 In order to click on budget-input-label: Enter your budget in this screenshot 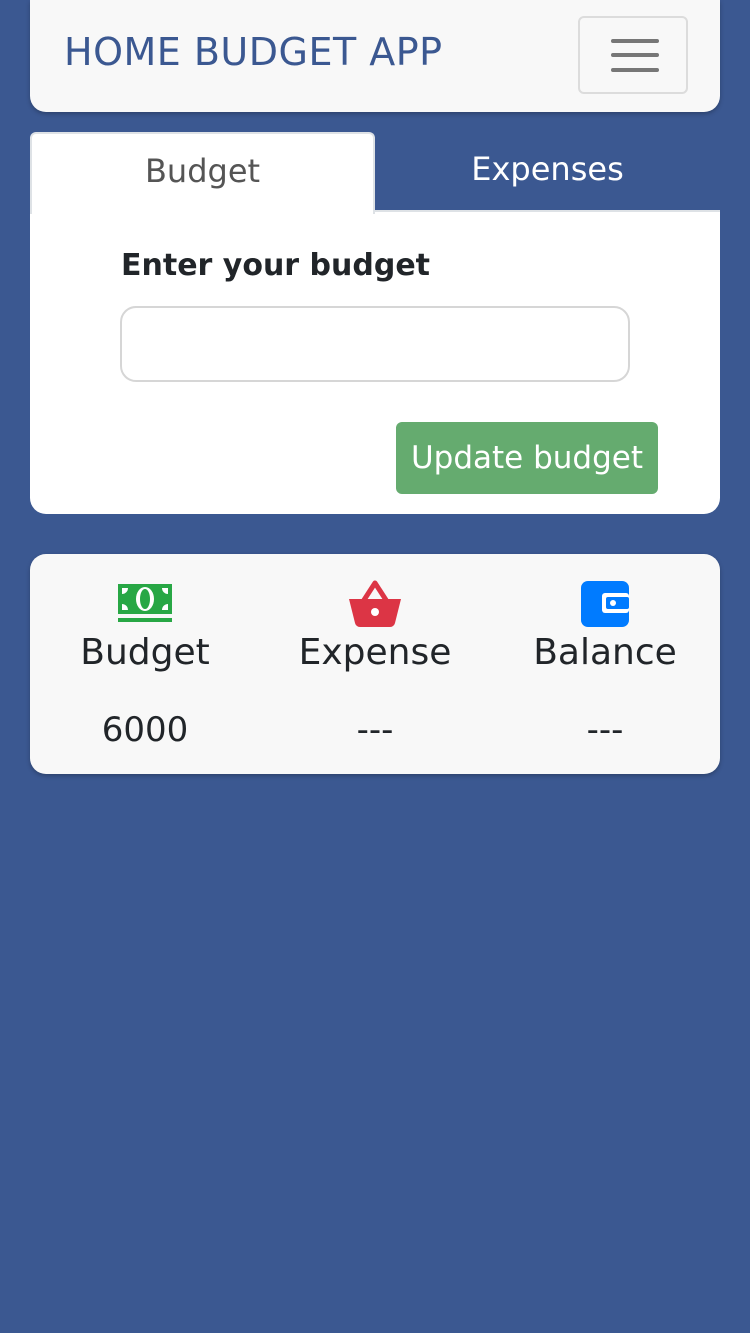, I will do `click(276, 265)`.